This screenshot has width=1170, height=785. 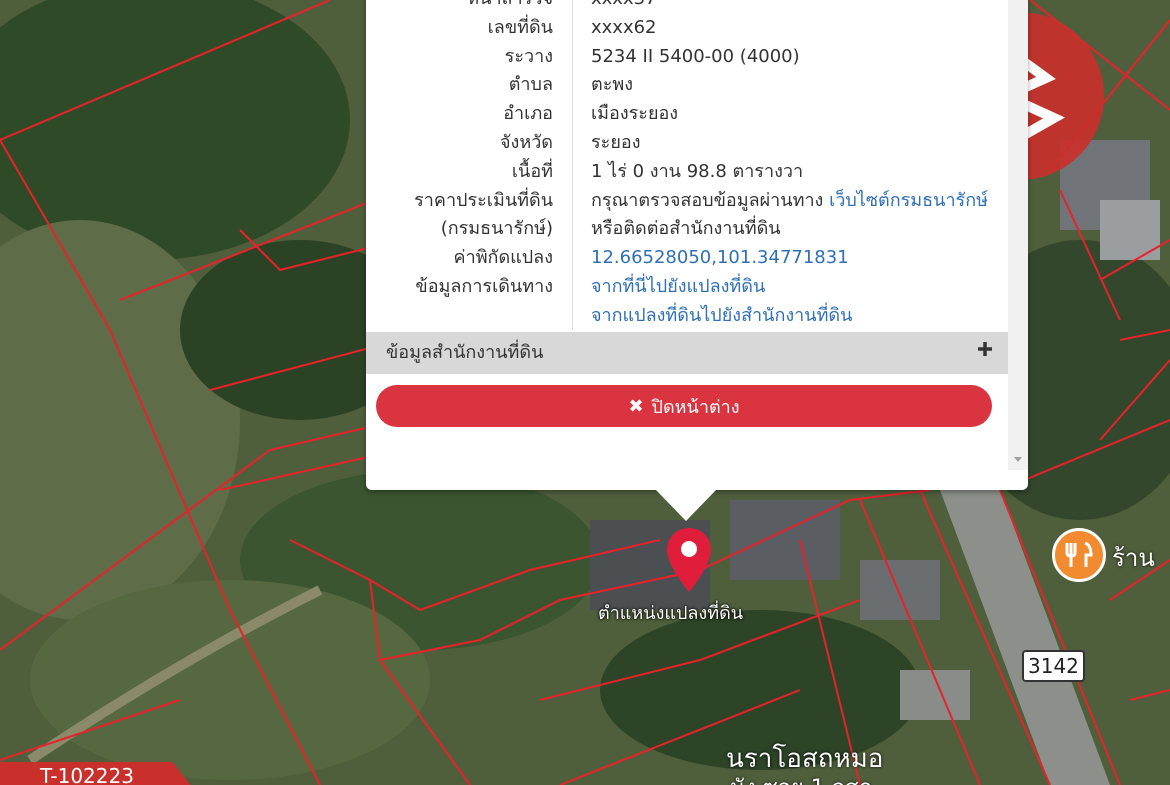 I want to click on road-number-badge: 3142, so click(x=1053, y=666).